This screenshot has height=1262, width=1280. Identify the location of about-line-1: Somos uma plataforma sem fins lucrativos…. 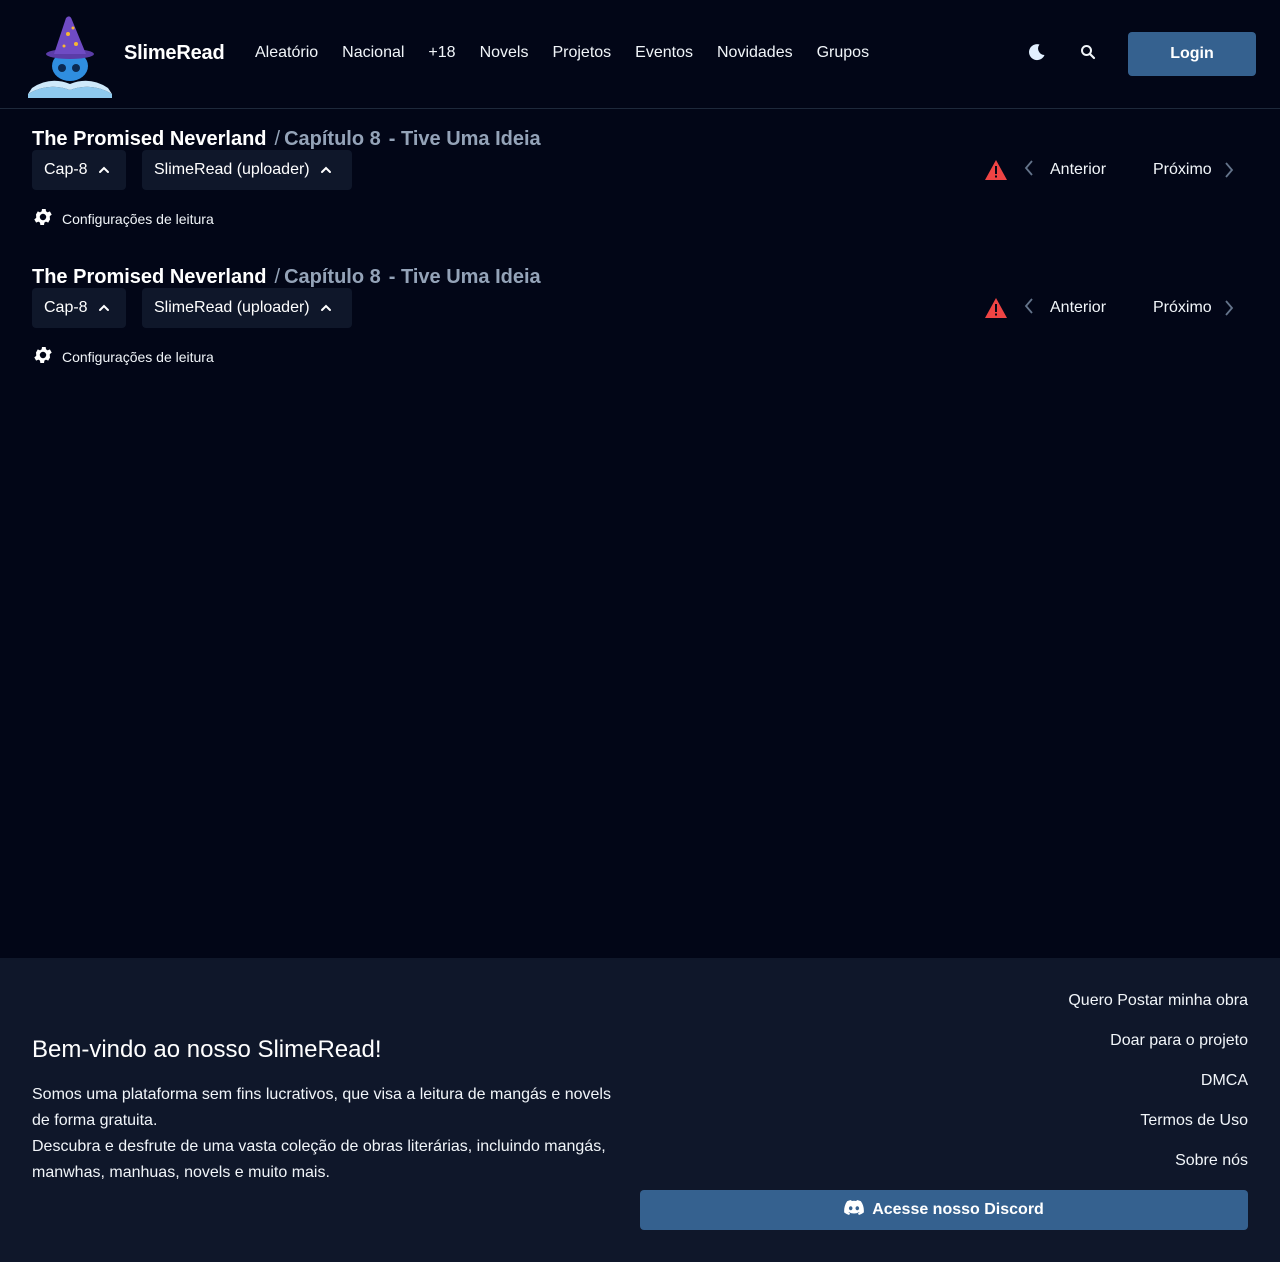
(321, 1107).